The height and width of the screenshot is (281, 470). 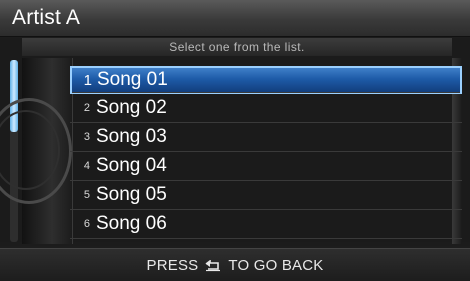 What do you see at coordinates (131, 107) in the screenshot?
I see `item-label: Song 02` at bounding box center [131, 107].